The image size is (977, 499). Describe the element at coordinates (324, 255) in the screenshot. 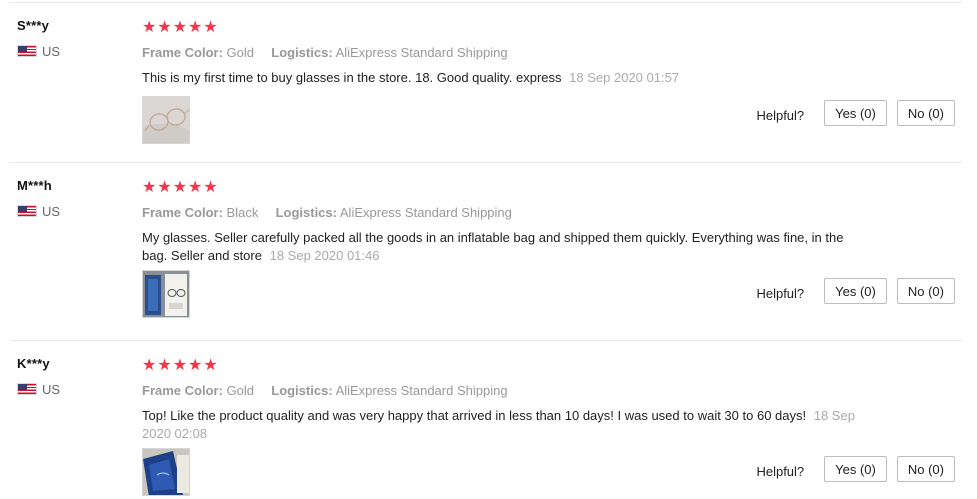

I see `review-date: 18 Sep 2020 01:46` at that location.